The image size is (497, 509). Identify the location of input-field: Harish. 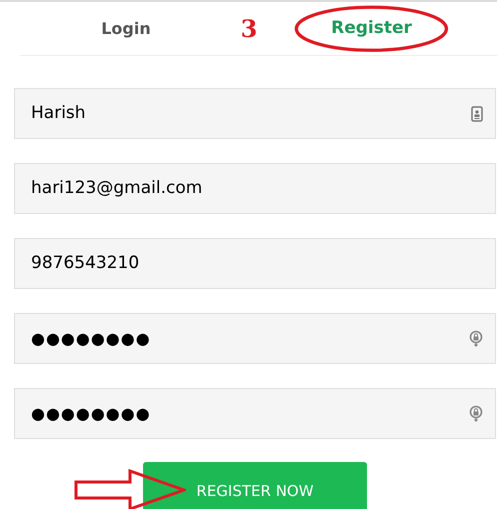
(255, 113).